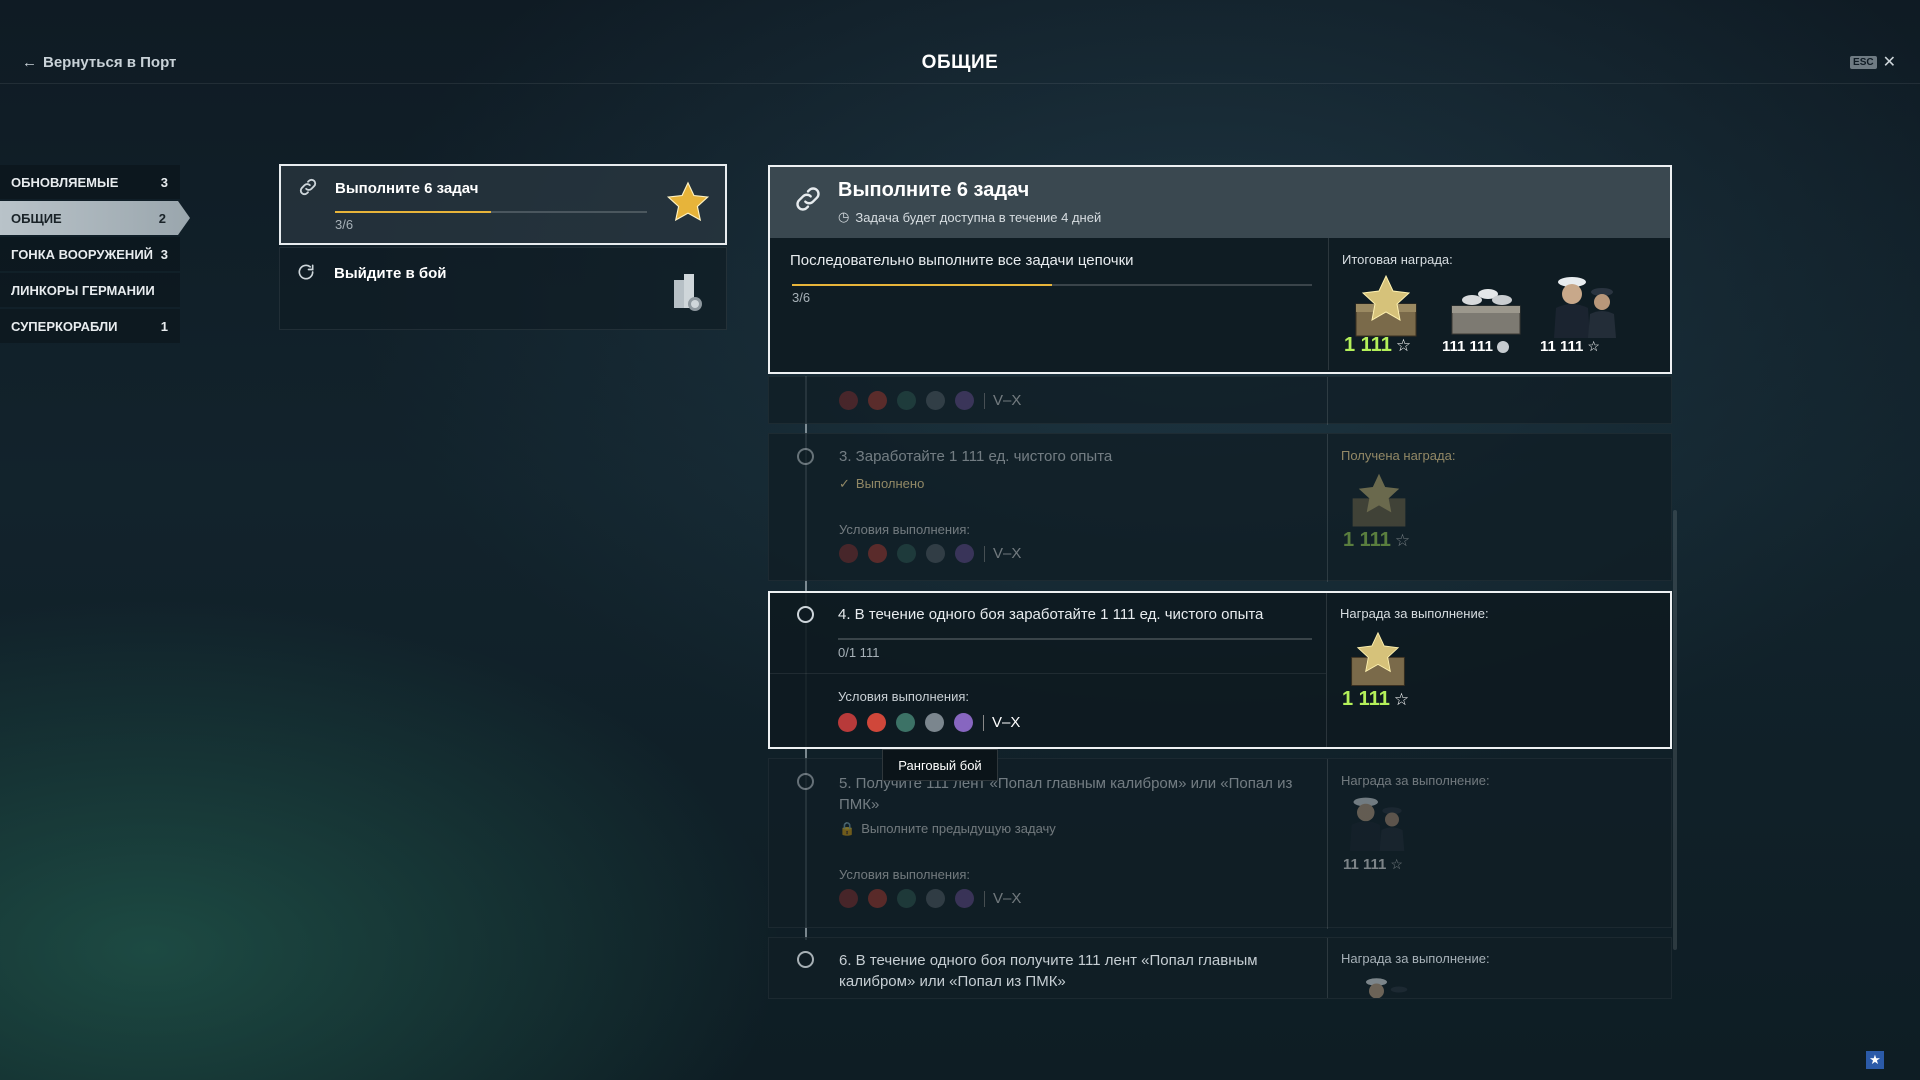  What do you see at coordinates (960, 62) in the screenshot?
I see `page-title: ОБЩИЕ` at bounding box center [960, 62].